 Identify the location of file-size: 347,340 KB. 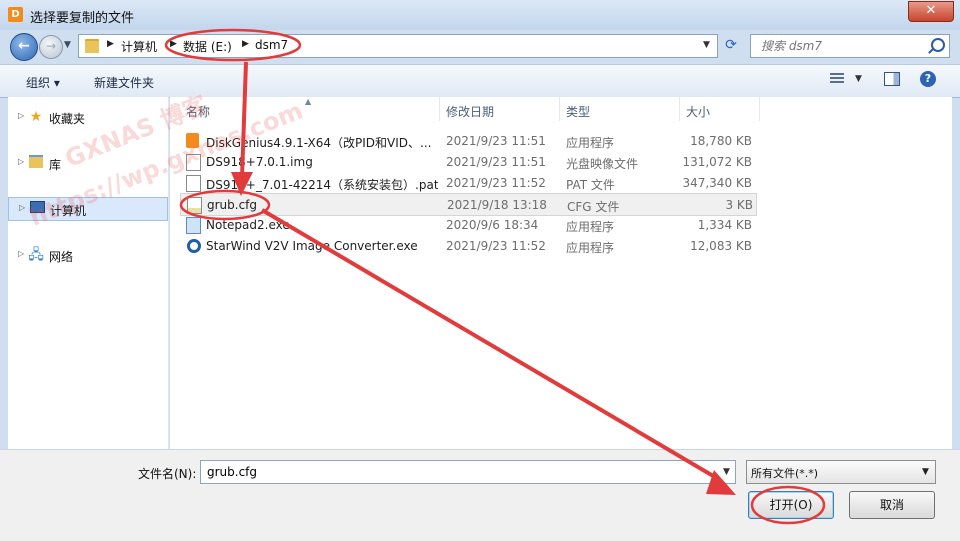
(717, 183).